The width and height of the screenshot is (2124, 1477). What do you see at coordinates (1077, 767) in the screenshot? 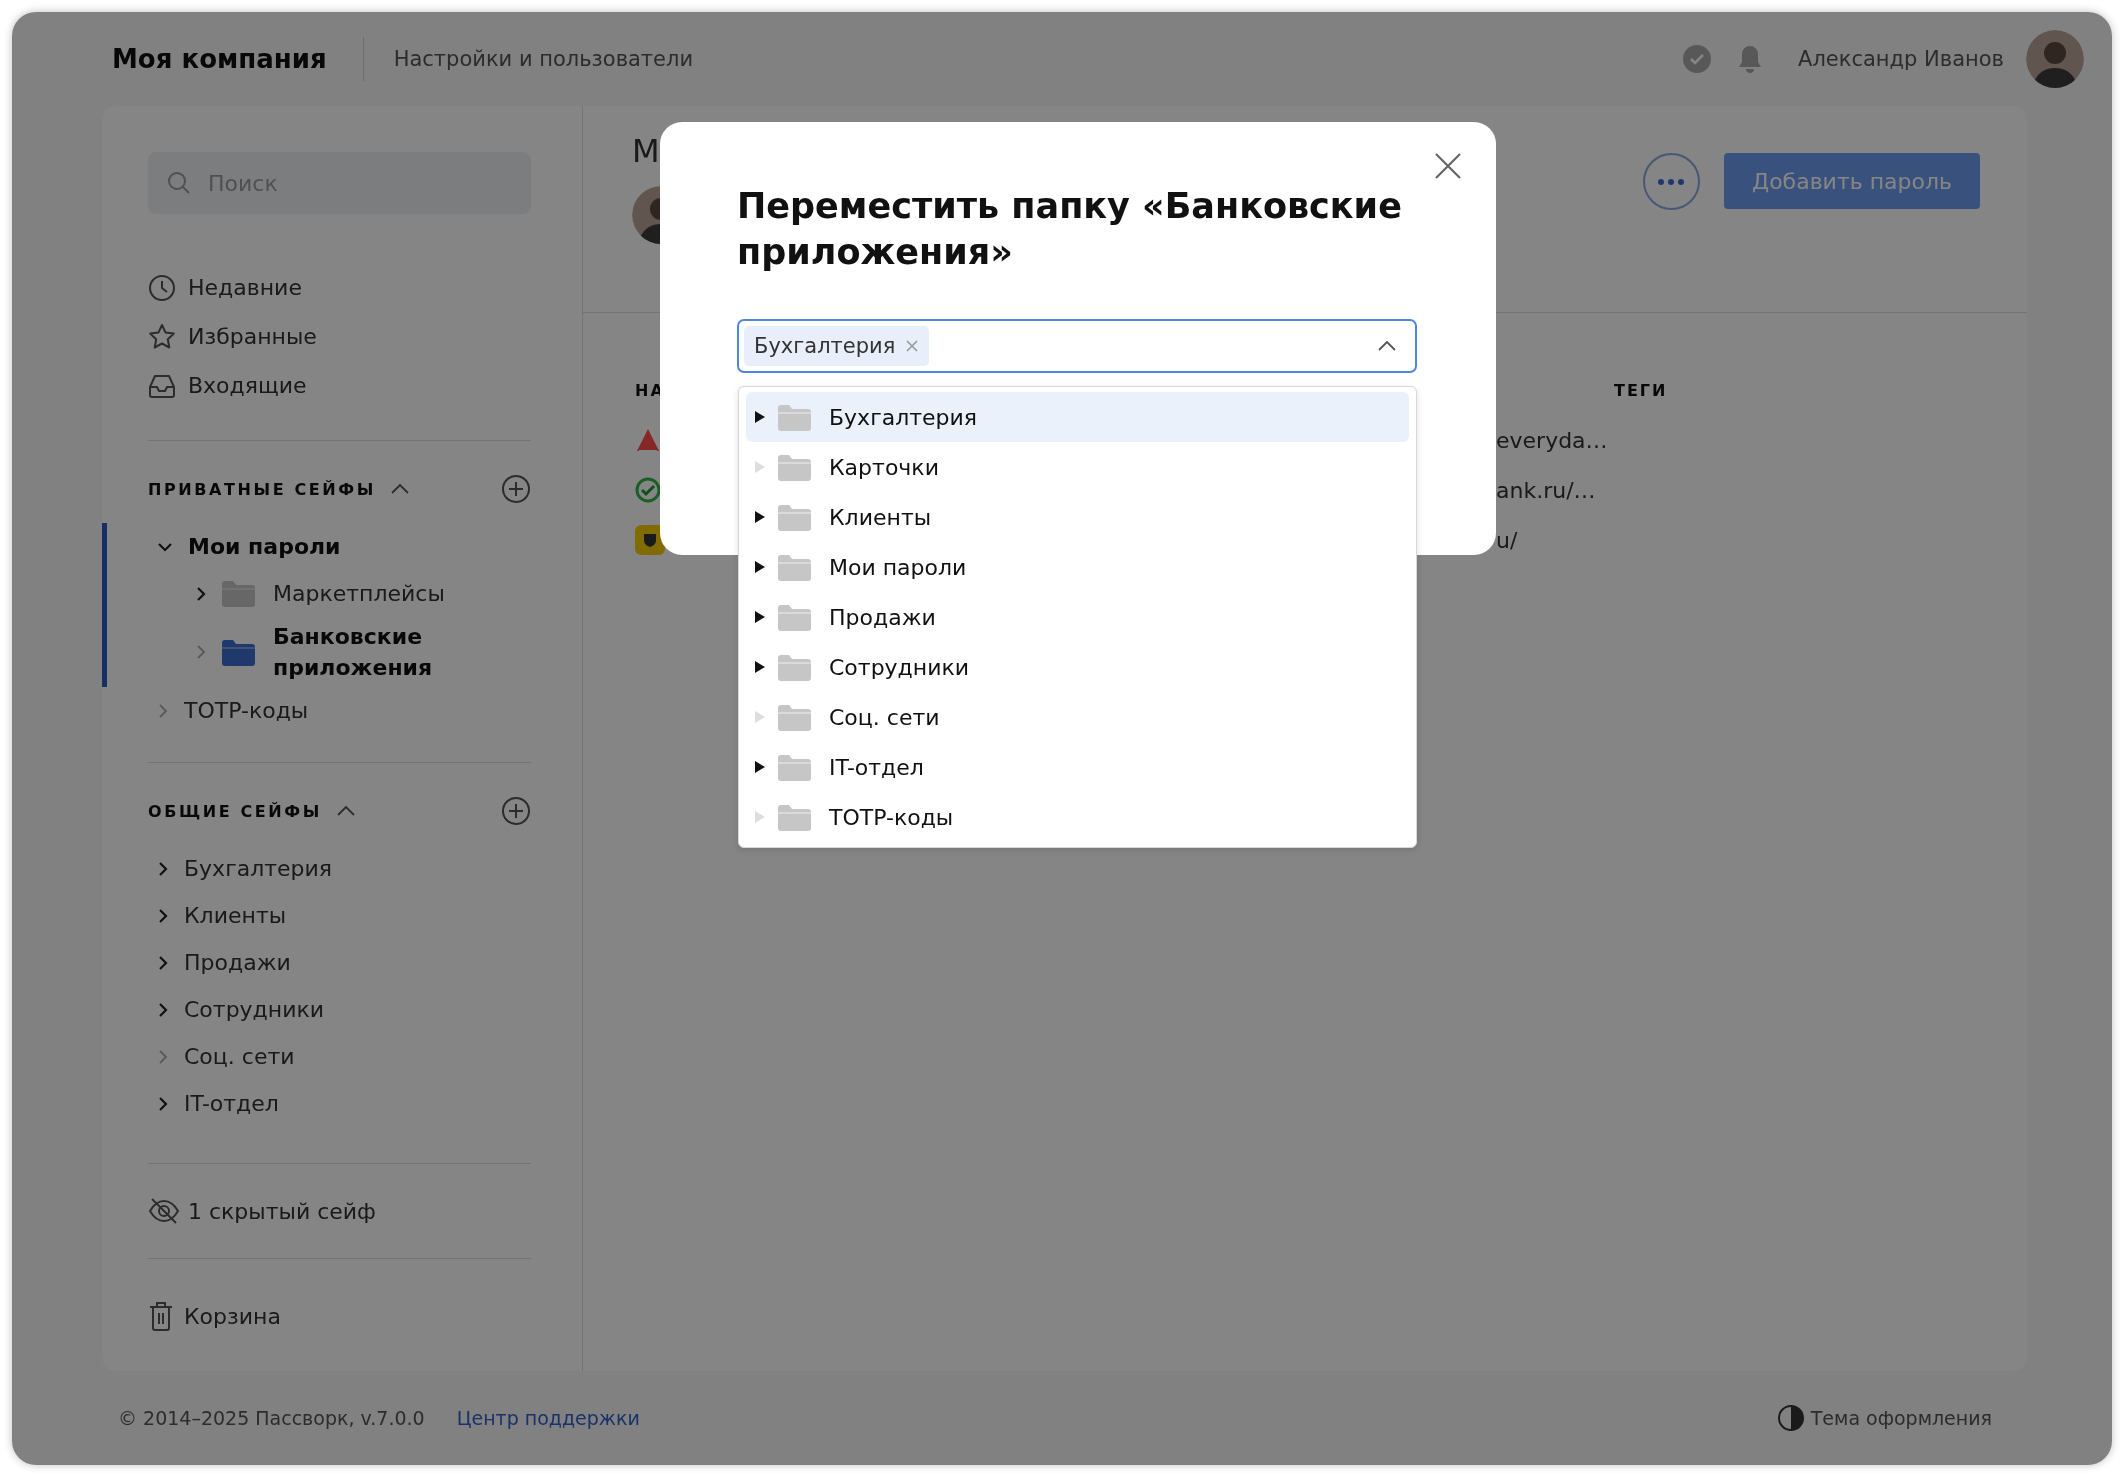
I see `folder-option: IT-отдел` at bounding box center [1077, 767].